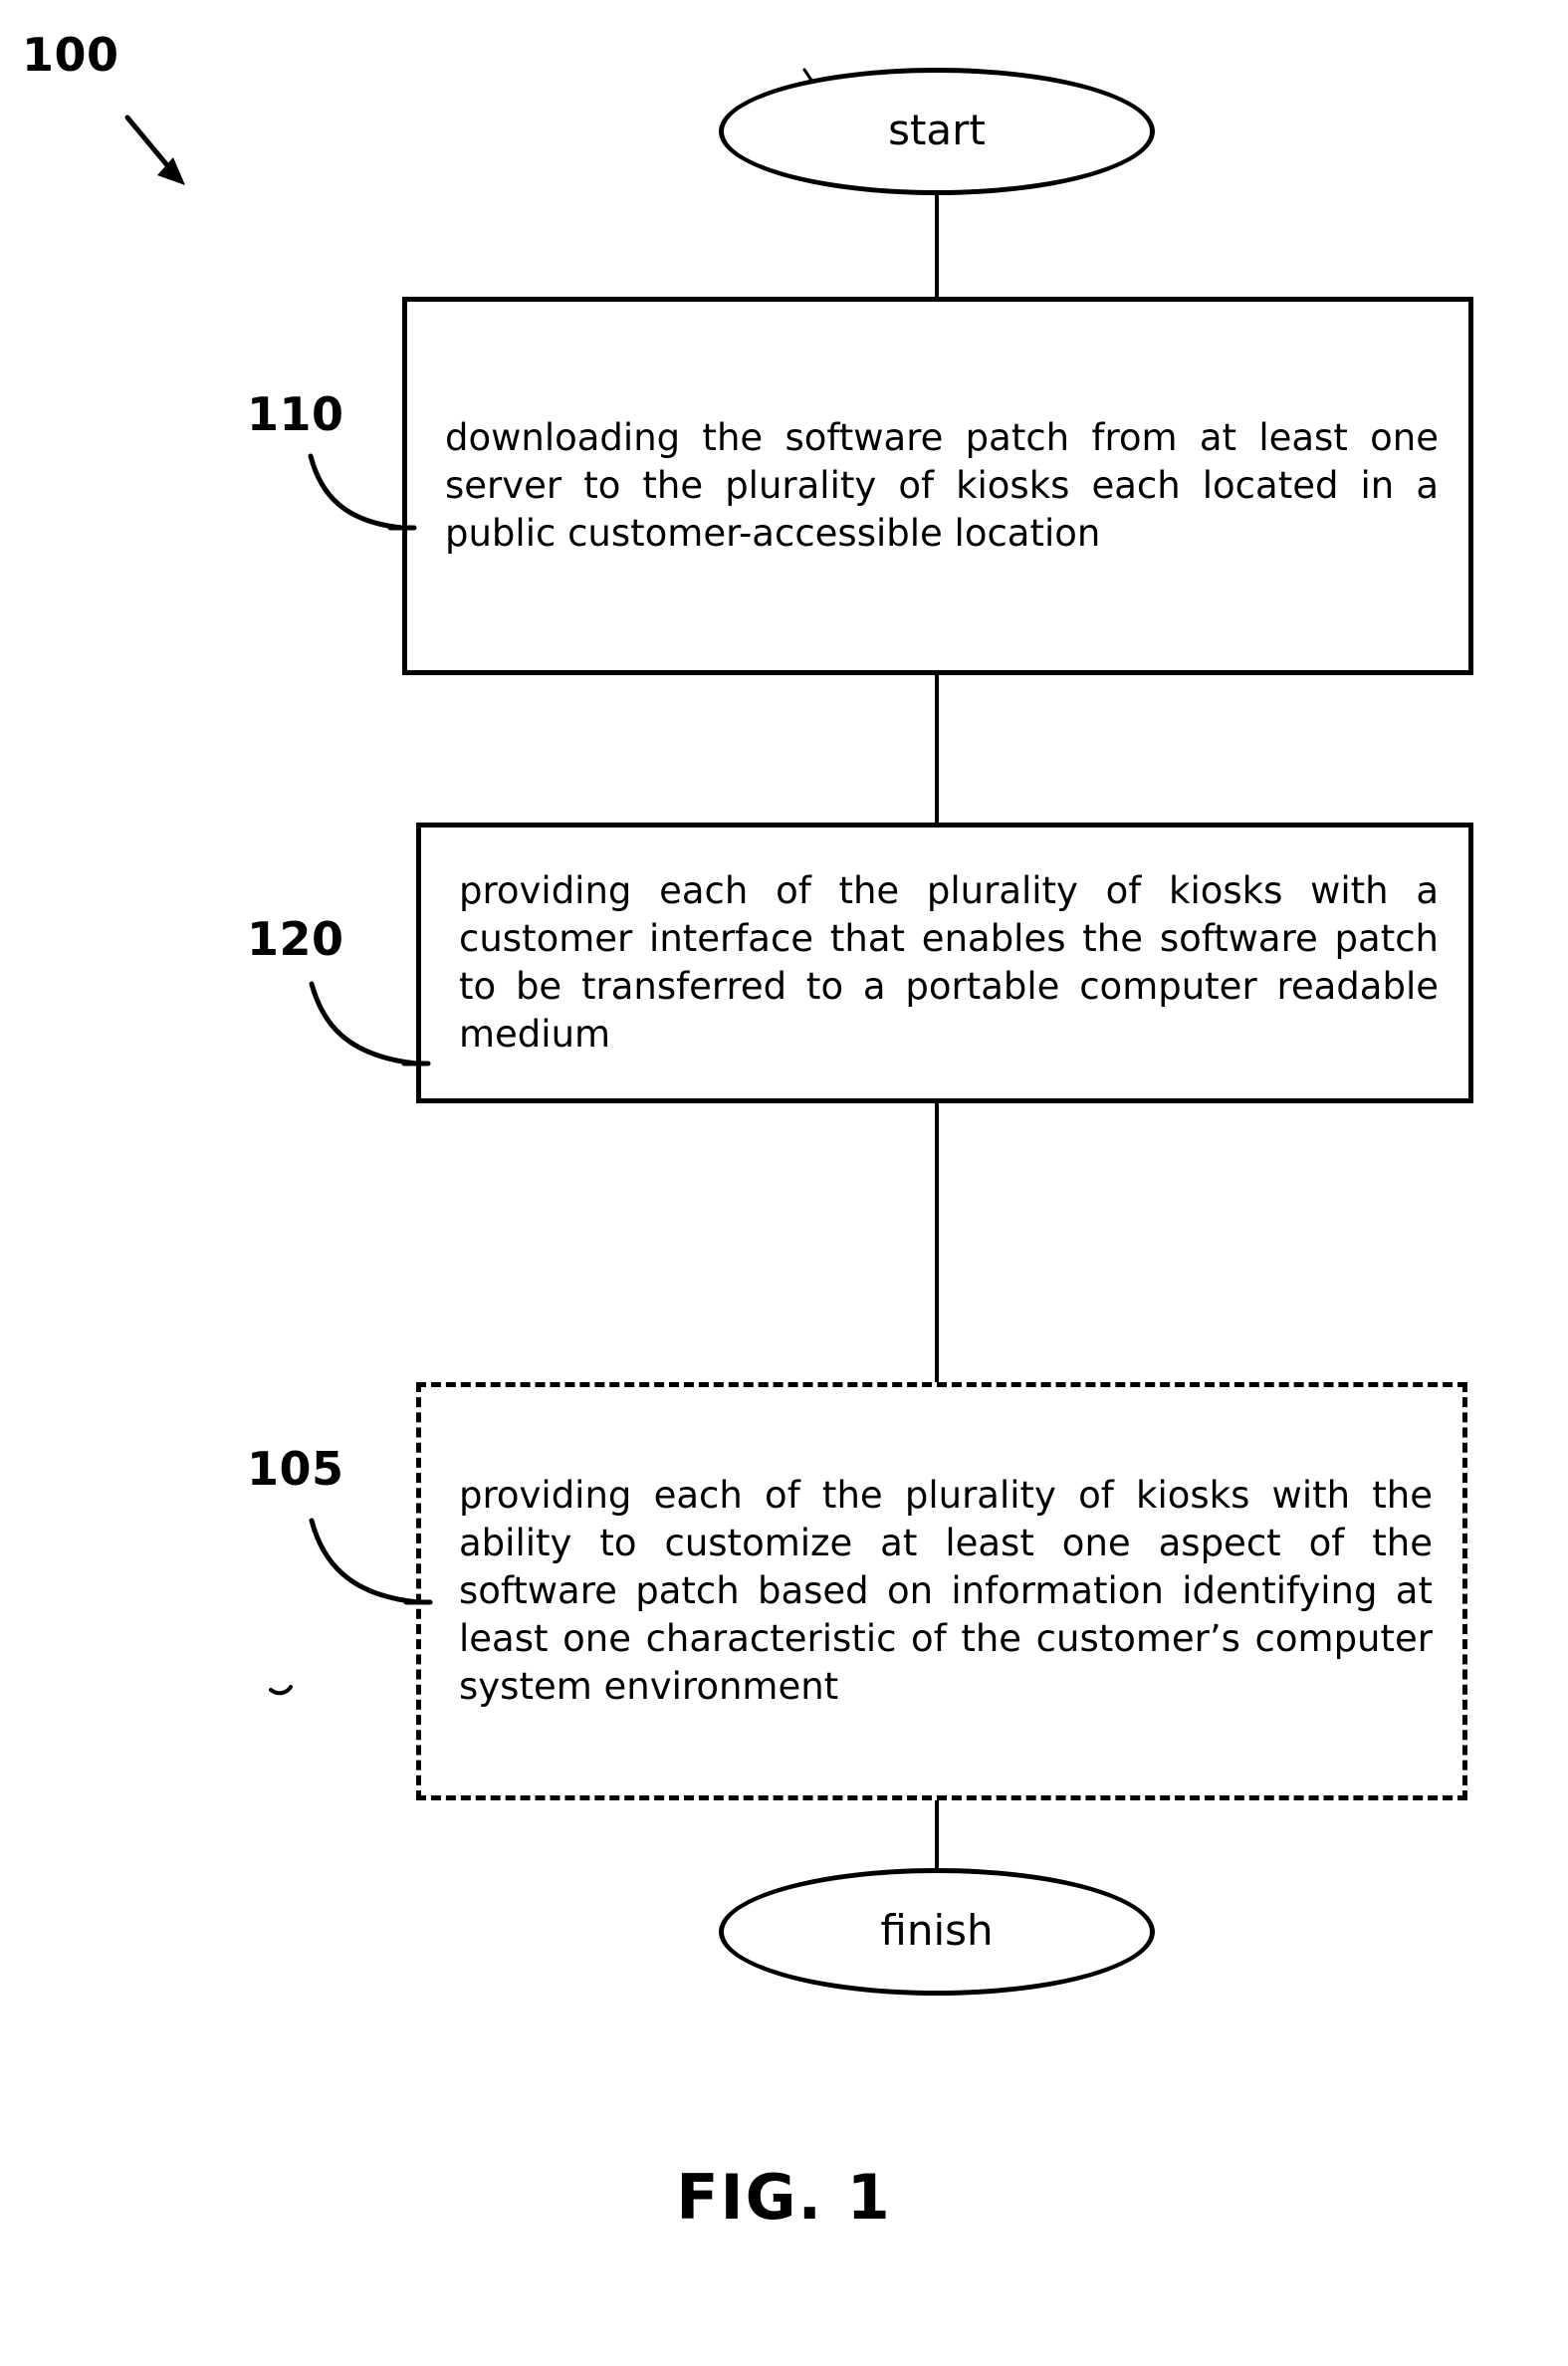  I want to click on start-terminator: start, so click(937, 131).